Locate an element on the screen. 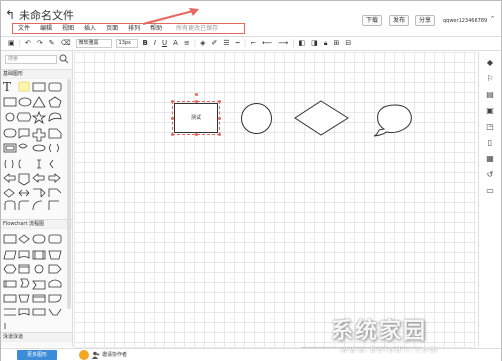  underline-button: U is located at coordinates (164, 43).